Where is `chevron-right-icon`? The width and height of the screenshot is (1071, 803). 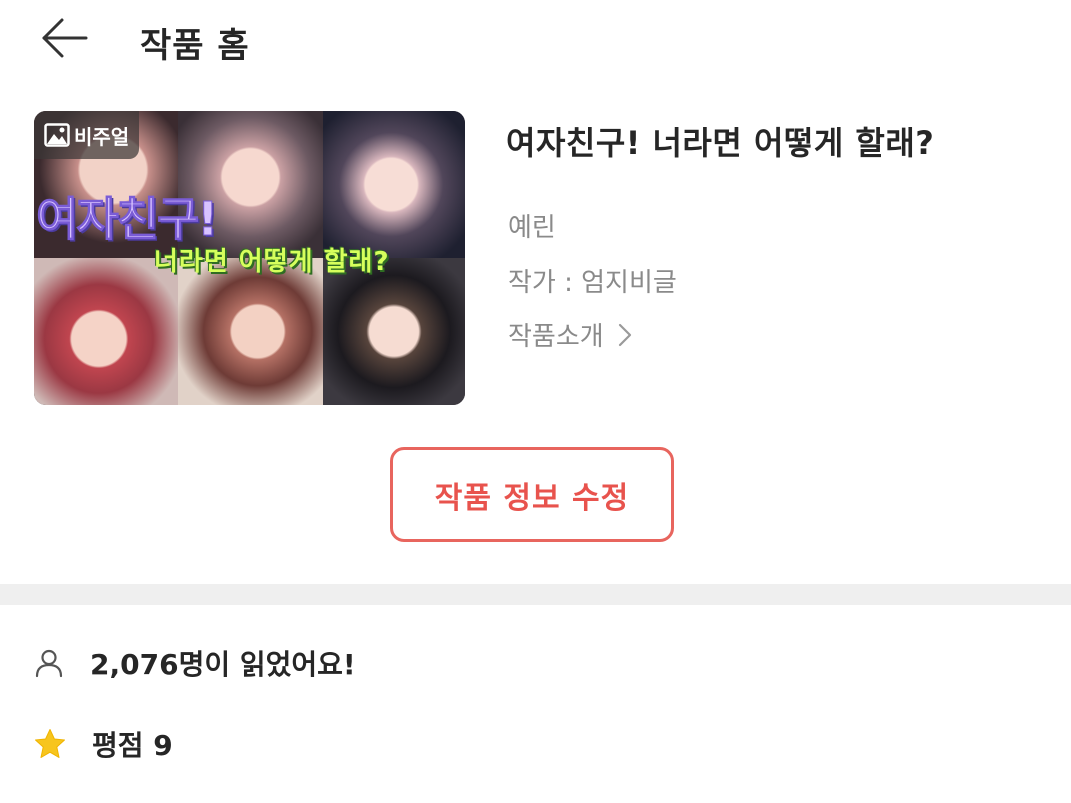
chevron-right-icon is located at coordinates (624, 334).